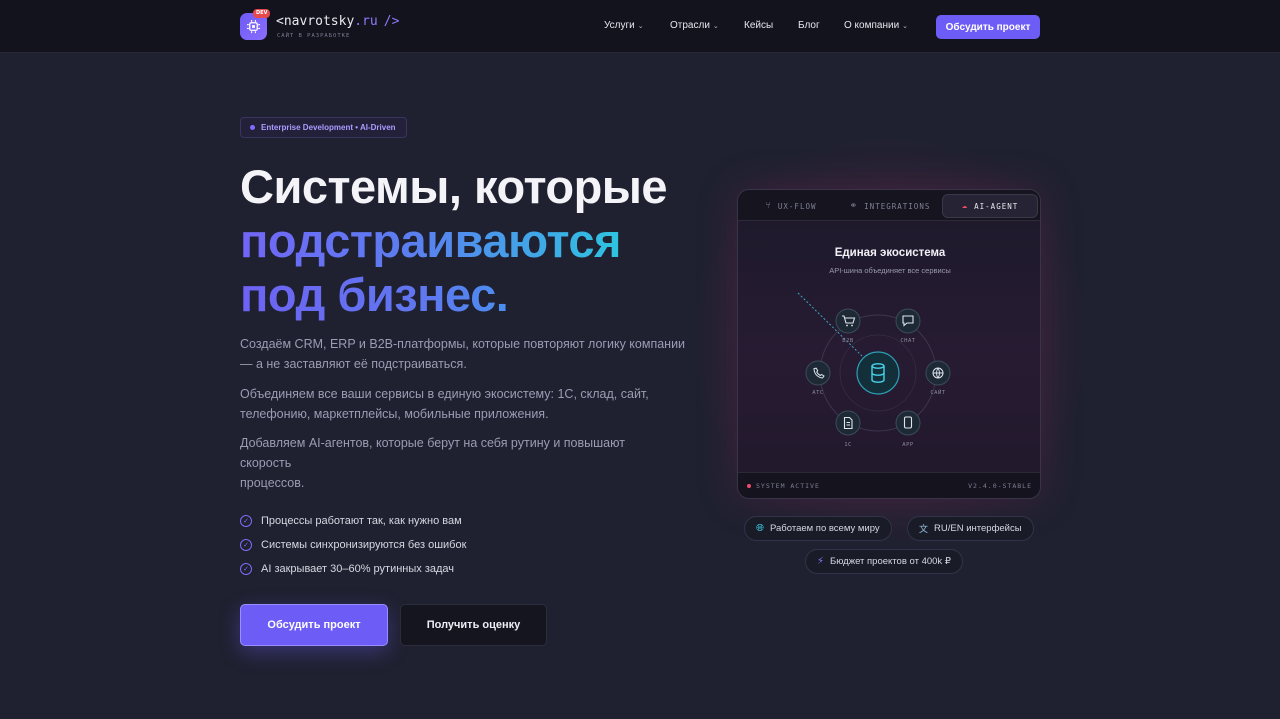  I want to click on node-label: САЙТ, so click(937, 392).